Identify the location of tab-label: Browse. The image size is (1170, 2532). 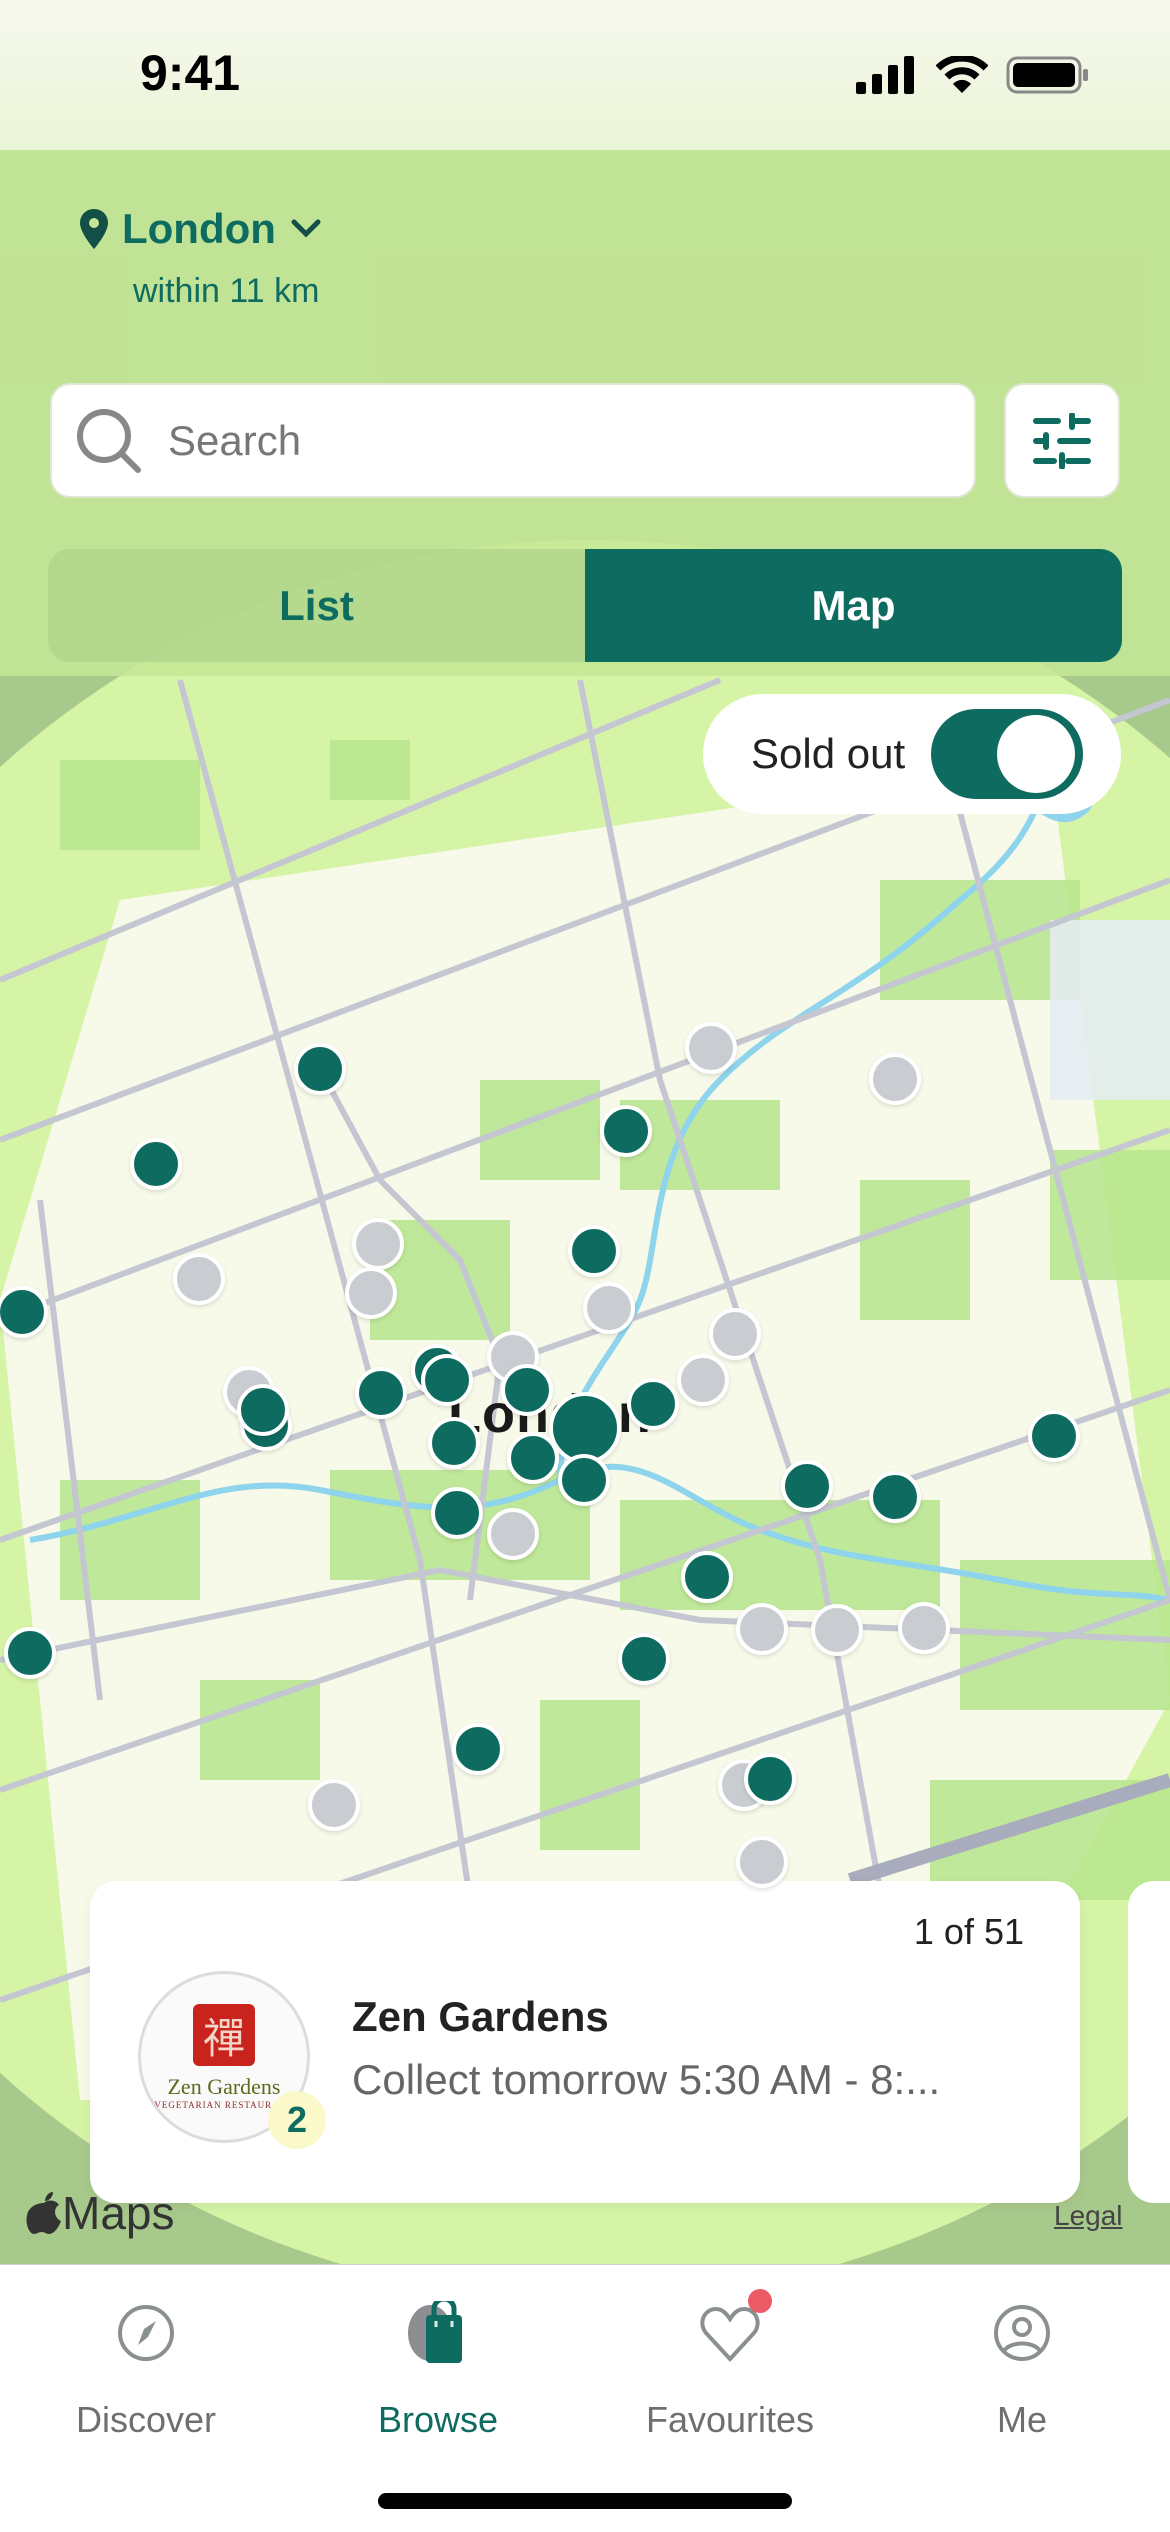
(438, 2419).